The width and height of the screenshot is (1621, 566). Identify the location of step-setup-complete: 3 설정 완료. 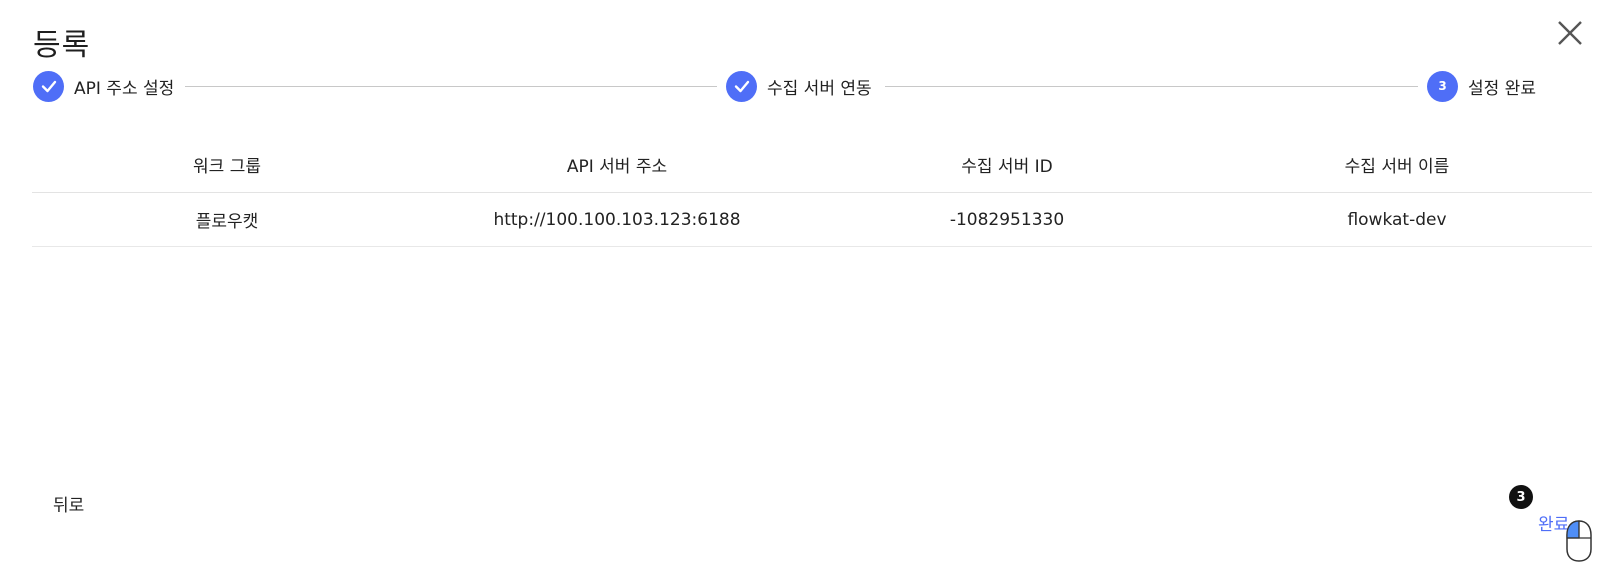
(1481, 86).